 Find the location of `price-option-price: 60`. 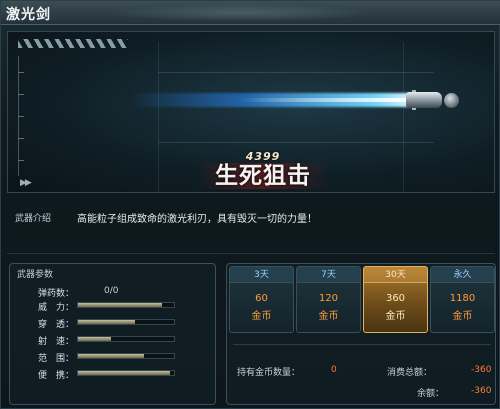

price-option-price: 60 is located at coordinates (261, 298).